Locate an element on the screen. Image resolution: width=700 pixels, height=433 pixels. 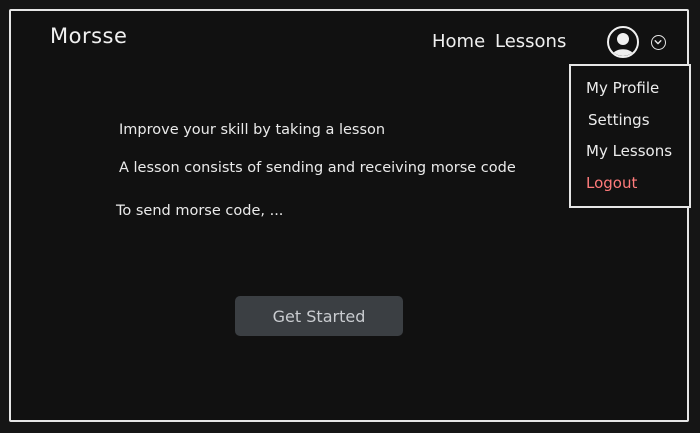
chevron-down-icon is located at coordinates (658, 42).